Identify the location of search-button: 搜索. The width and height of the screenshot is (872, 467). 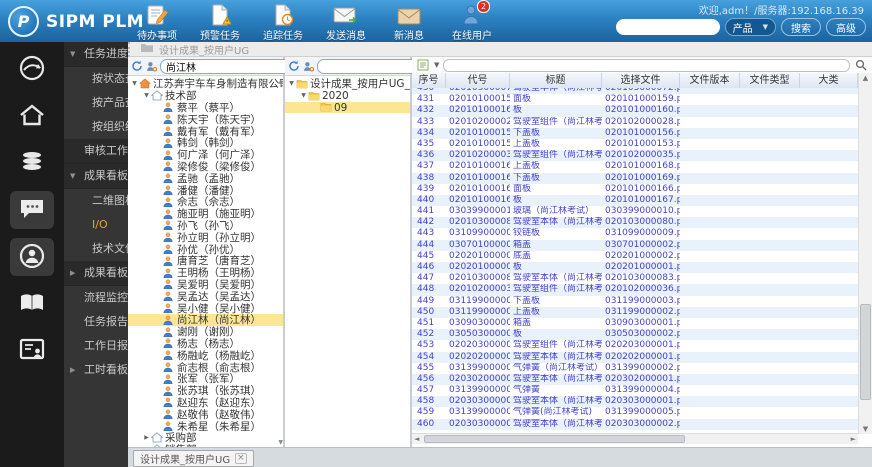
(801, 27).